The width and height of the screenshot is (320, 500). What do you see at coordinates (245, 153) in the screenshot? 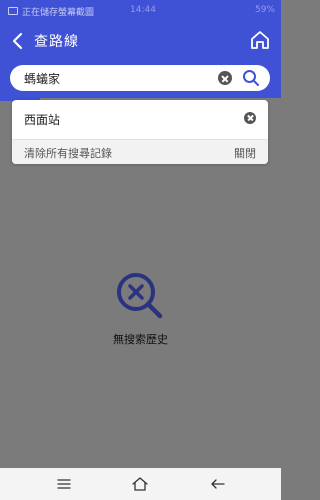
I see `close-dropdown-button: 關閉` at bounding box center [245, 153].